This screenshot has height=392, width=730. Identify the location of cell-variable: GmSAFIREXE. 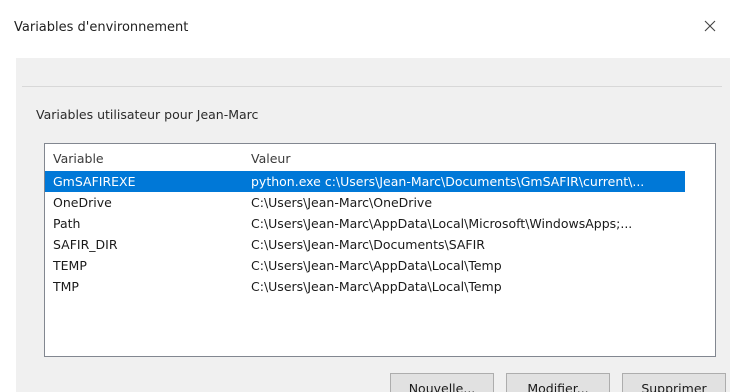
(94, 181).